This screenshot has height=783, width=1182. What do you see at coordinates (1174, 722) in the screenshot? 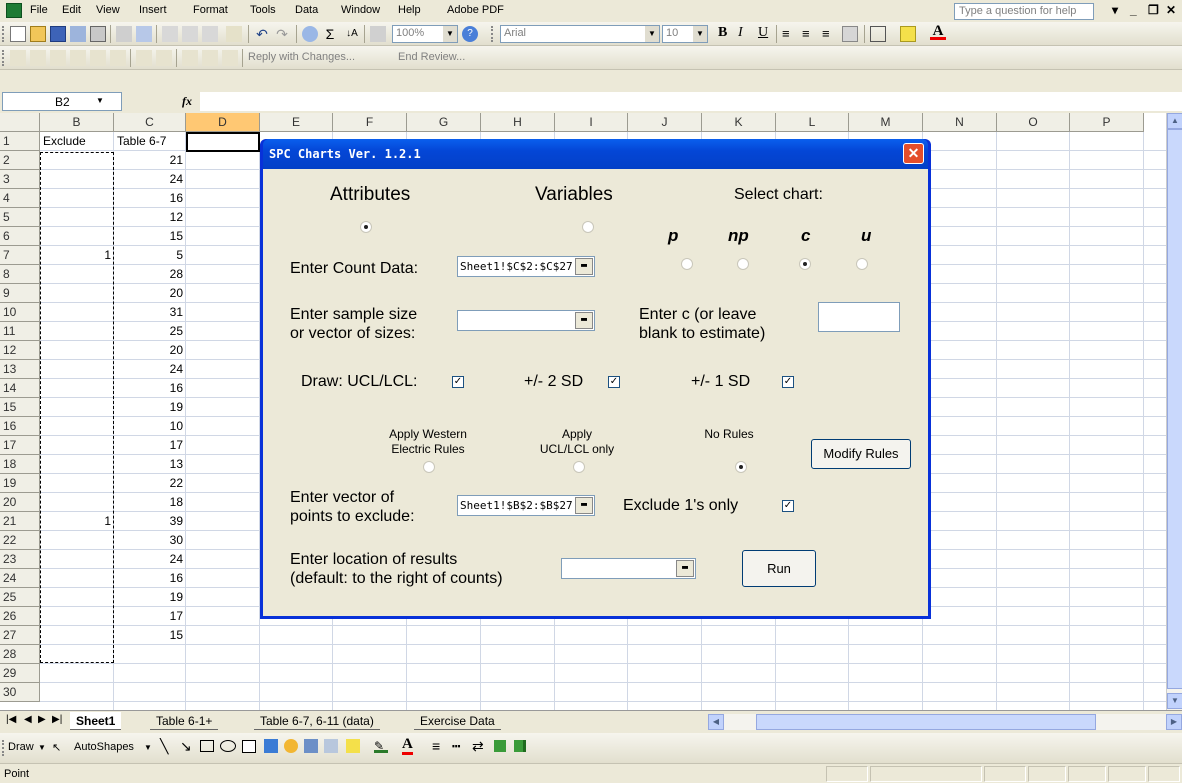
I see `scroll-right-icon: ▶` at bounding box center [1174, 722].